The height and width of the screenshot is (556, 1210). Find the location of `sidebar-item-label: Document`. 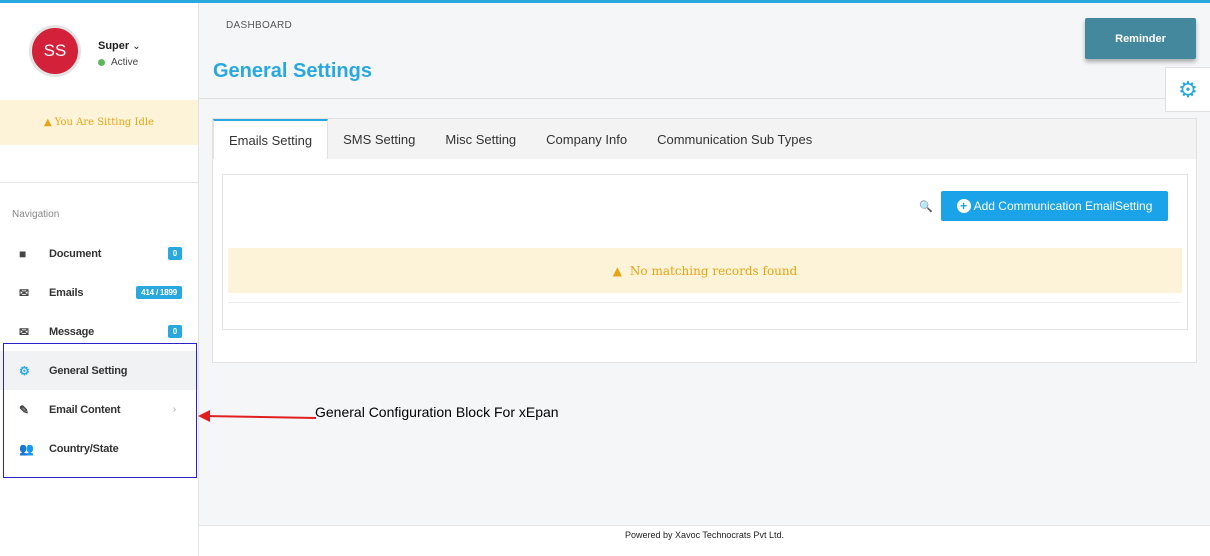

sidebar-item-label: Document is located at coordinates (75, 253).